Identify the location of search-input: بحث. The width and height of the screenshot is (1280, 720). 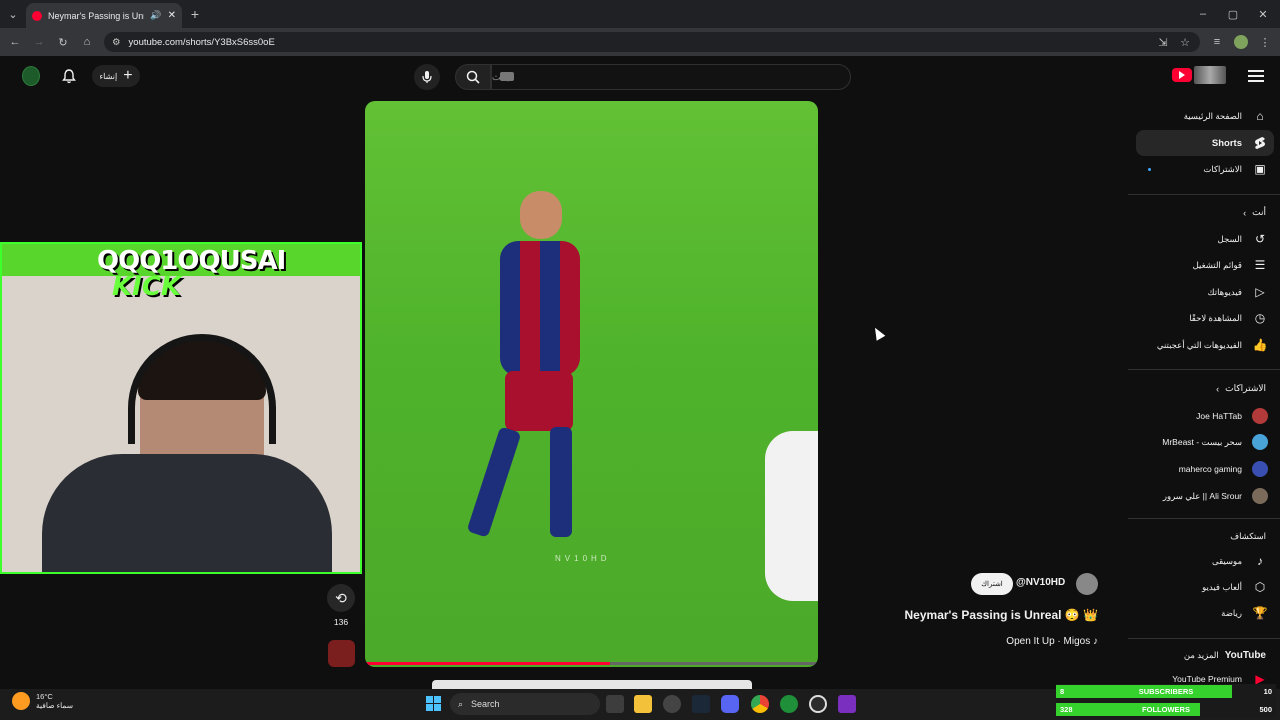
(671, 77).